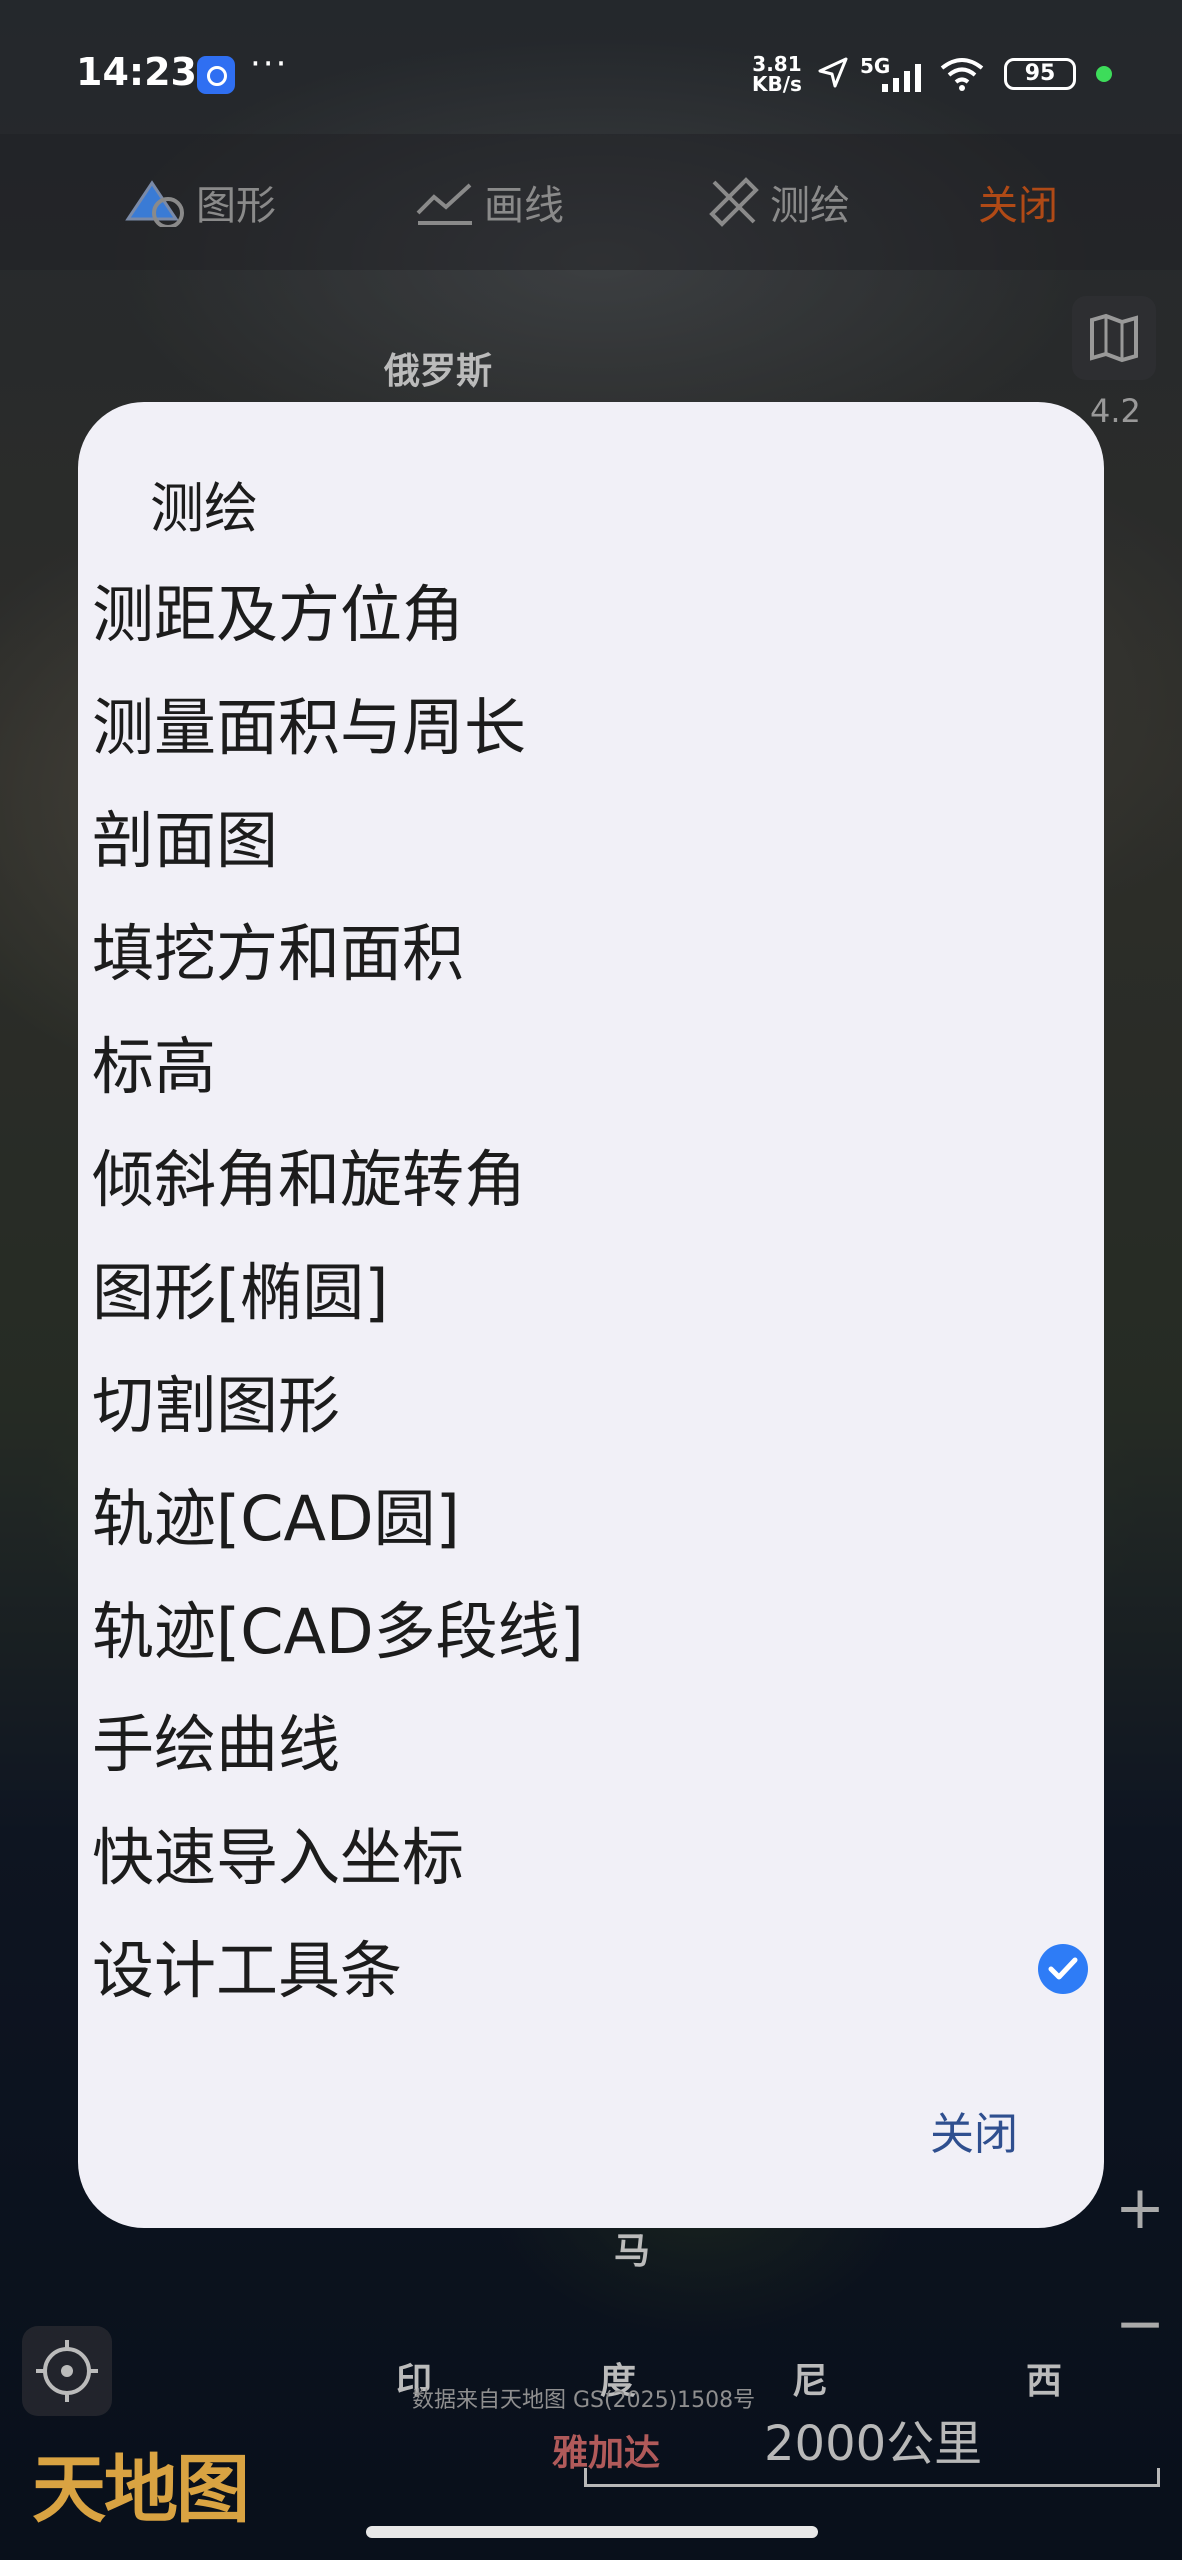  What do you see at coordinates (216, 1405) in the screenshot?
I see `list-item-label: 切割图形` at bounding box center [216, 1405].